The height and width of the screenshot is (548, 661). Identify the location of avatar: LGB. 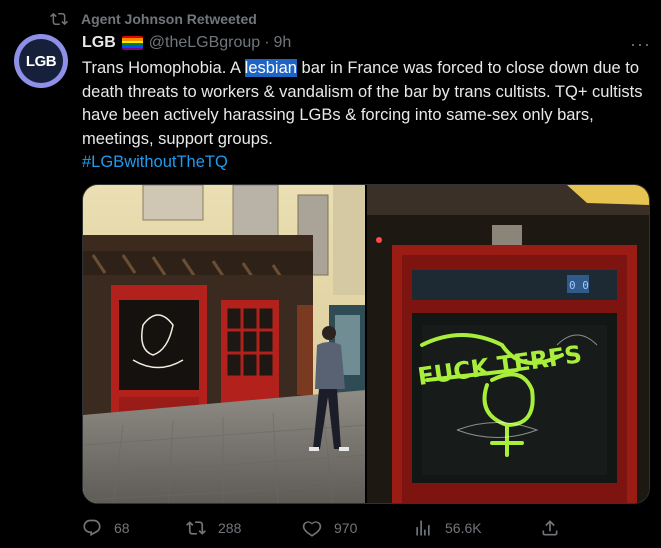
(41, 61).